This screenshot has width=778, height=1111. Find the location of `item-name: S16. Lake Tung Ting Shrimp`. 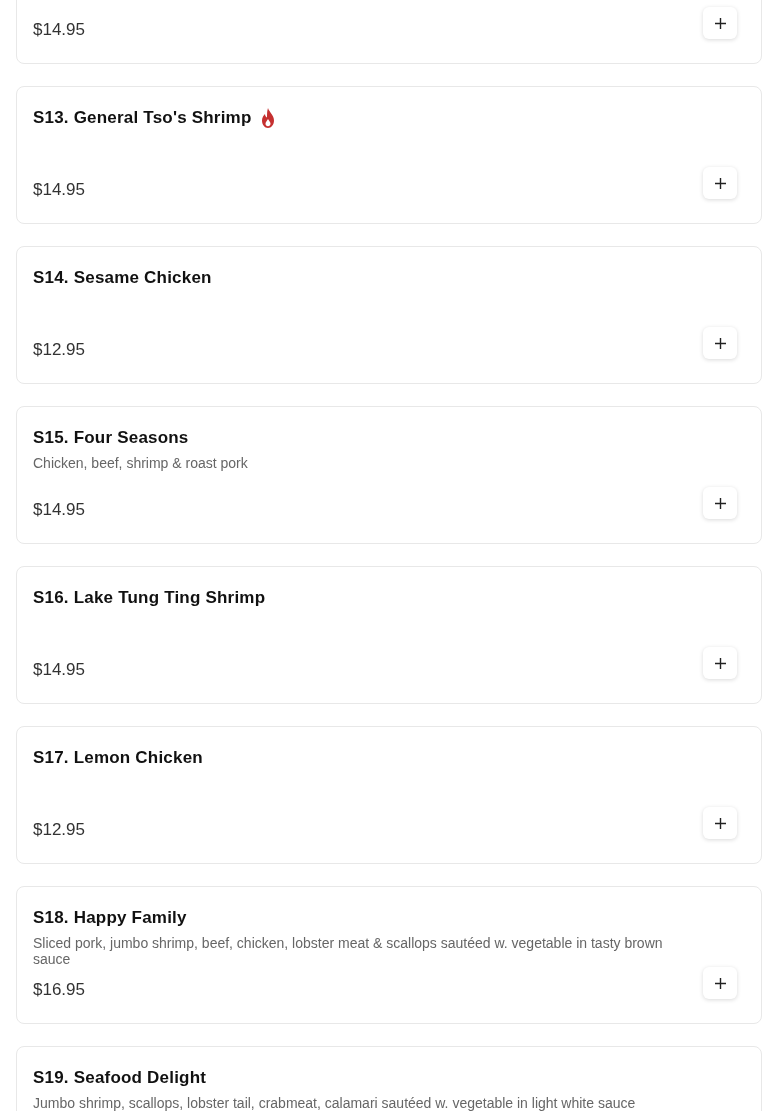

item-name: S16. Lake Tung Ting Shrimp is located at coordinates (149, 598).